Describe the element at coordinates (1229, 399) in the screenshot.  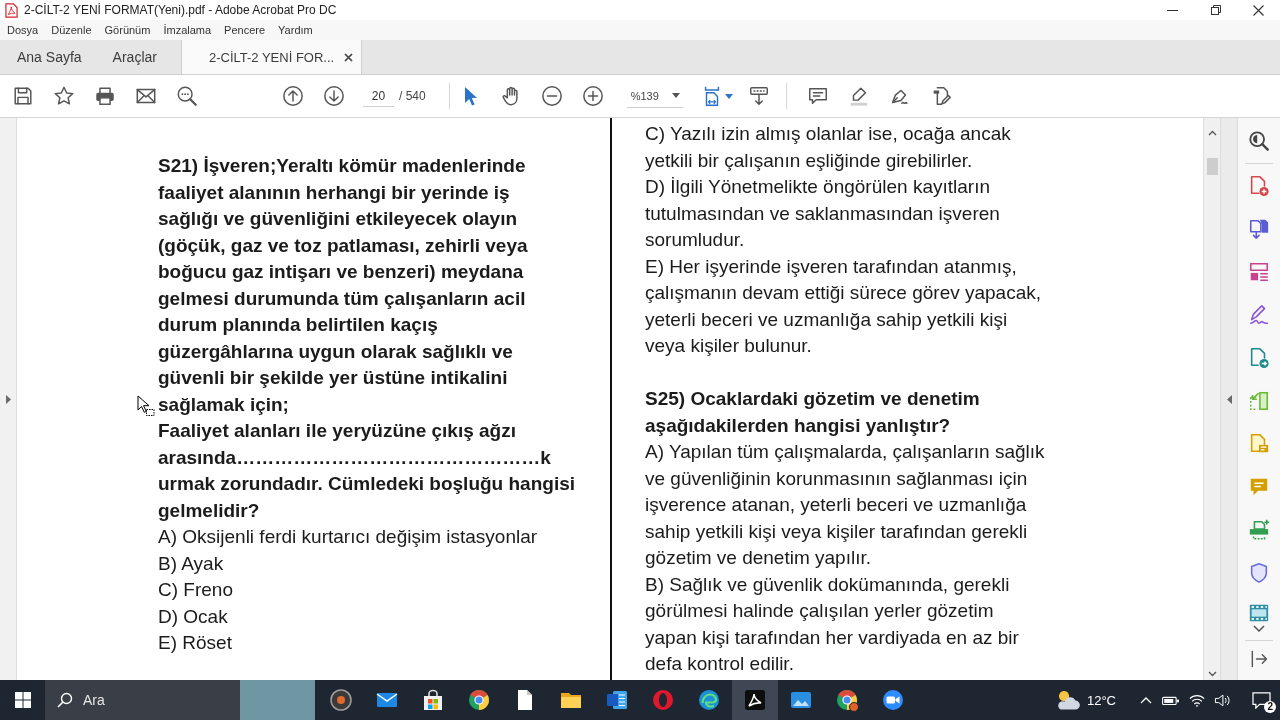
I see `triangle-left-icon` at that location.